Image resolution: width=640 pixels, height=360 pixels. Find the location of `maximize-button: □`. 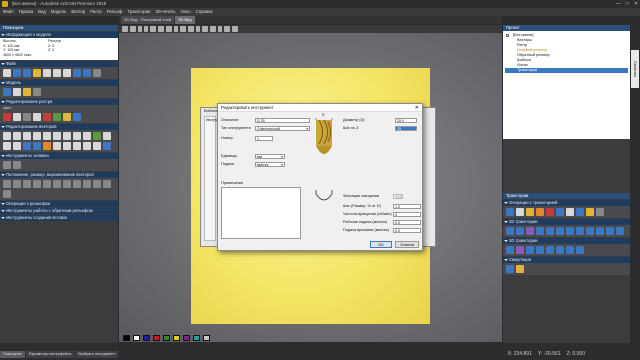

maximize-button: □ is located at coordinates (627, 4).